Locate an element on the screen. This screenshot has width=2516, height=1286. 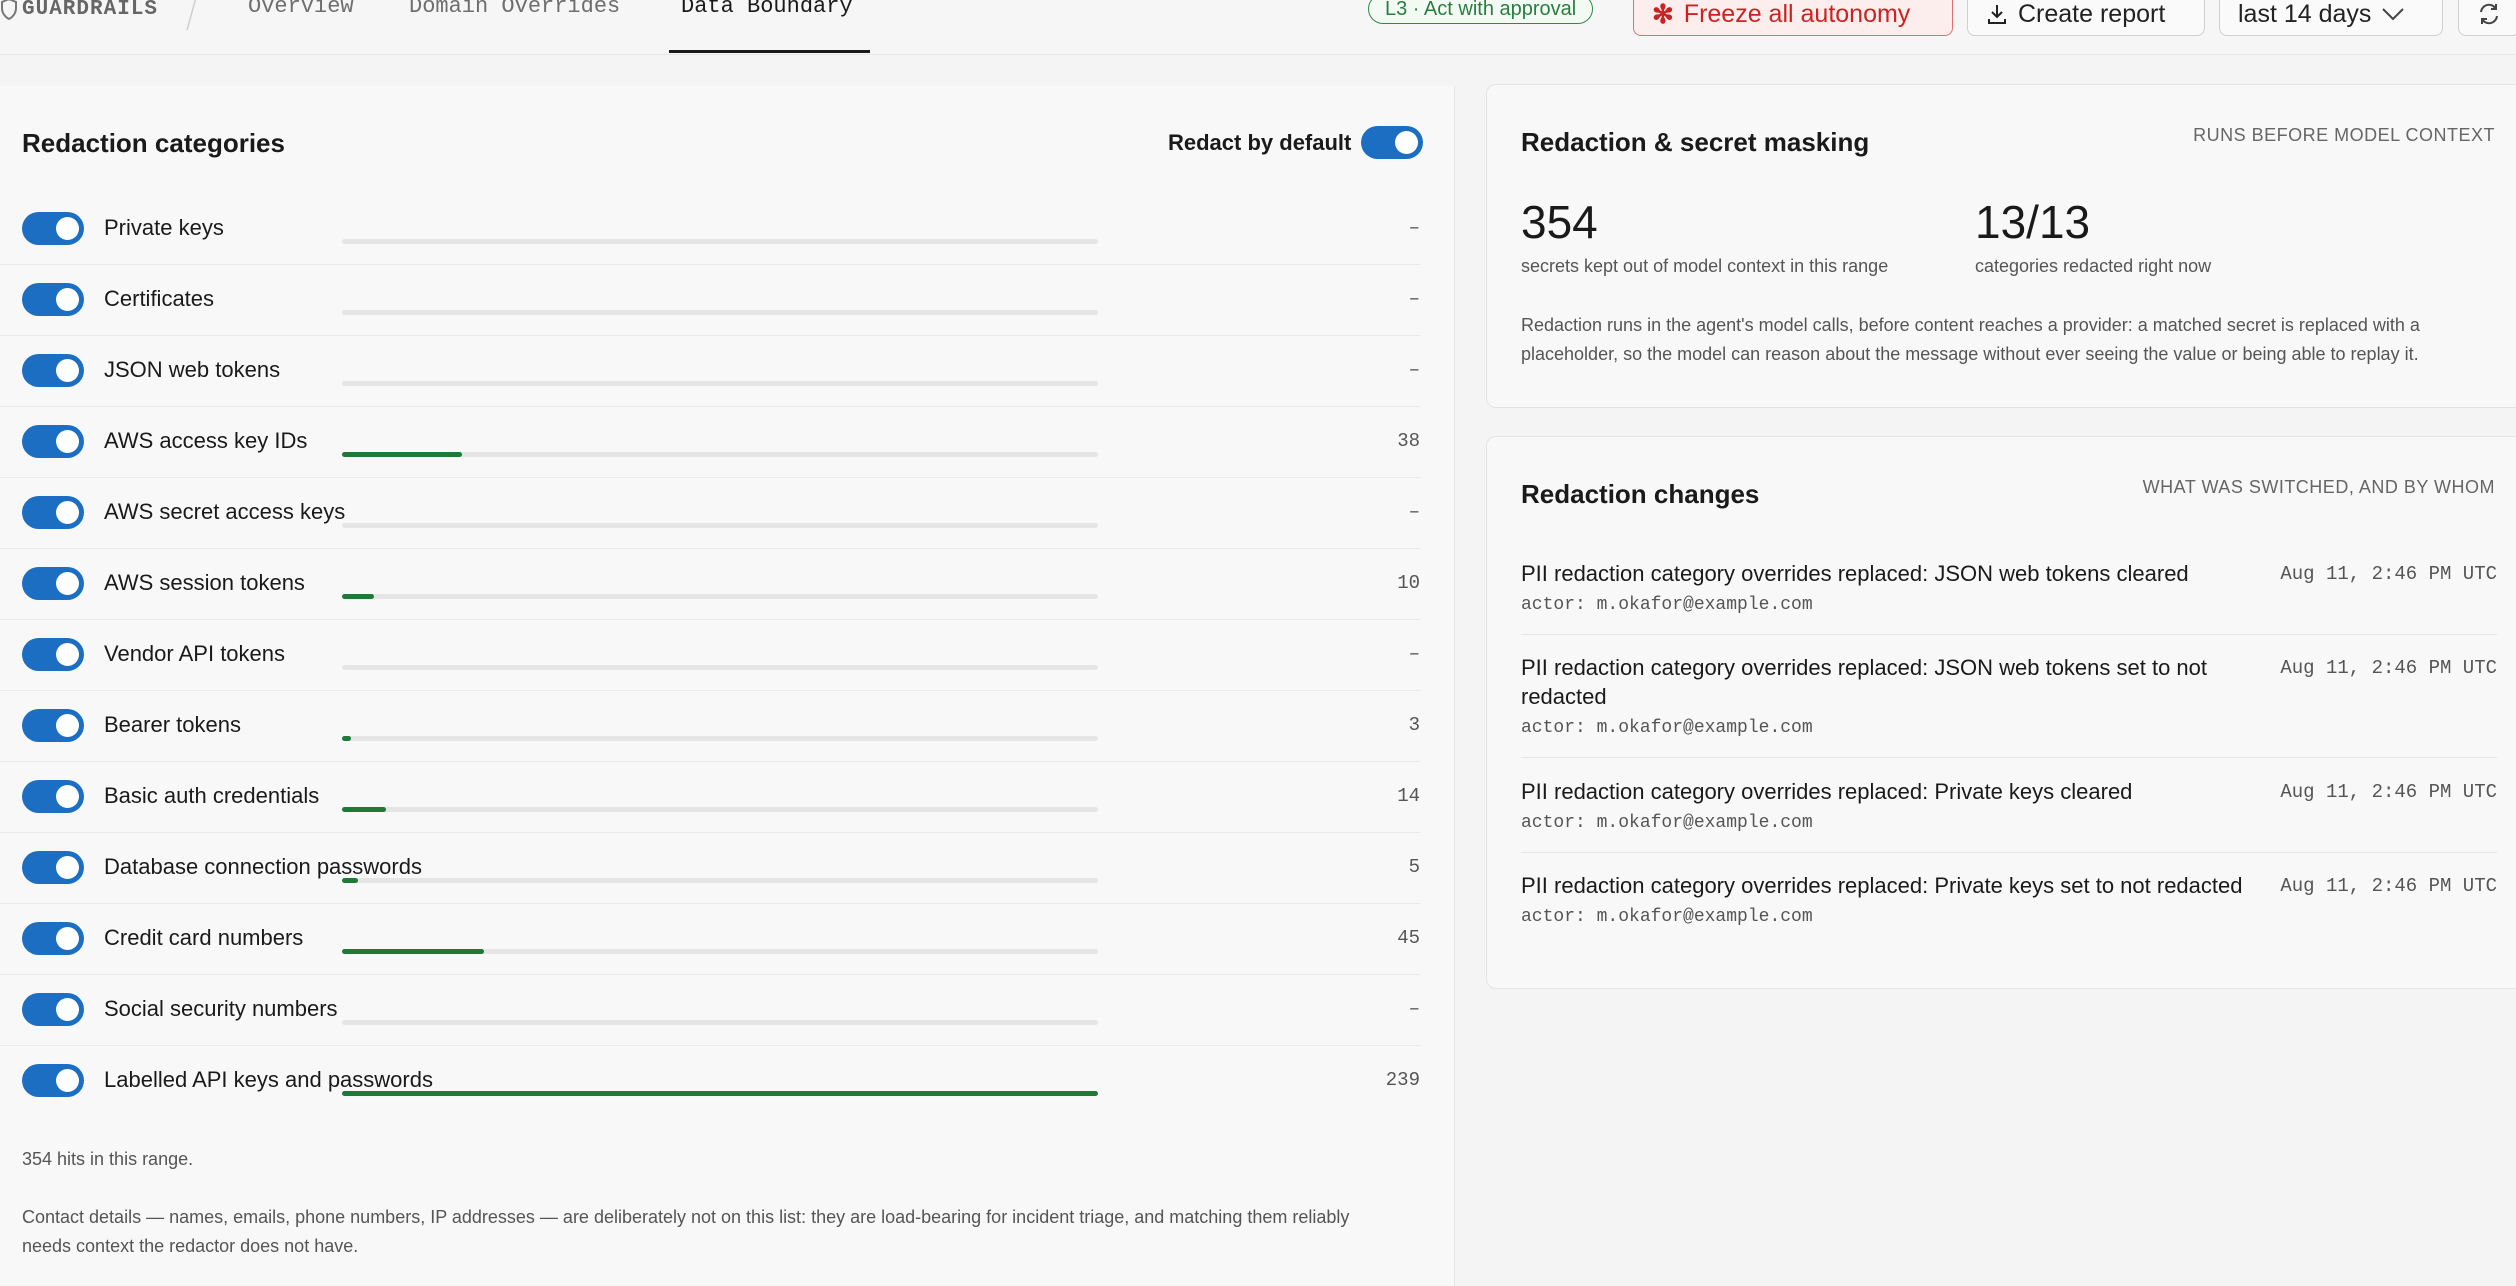
breadcrumb-separator is located at coordinates (191, 15).